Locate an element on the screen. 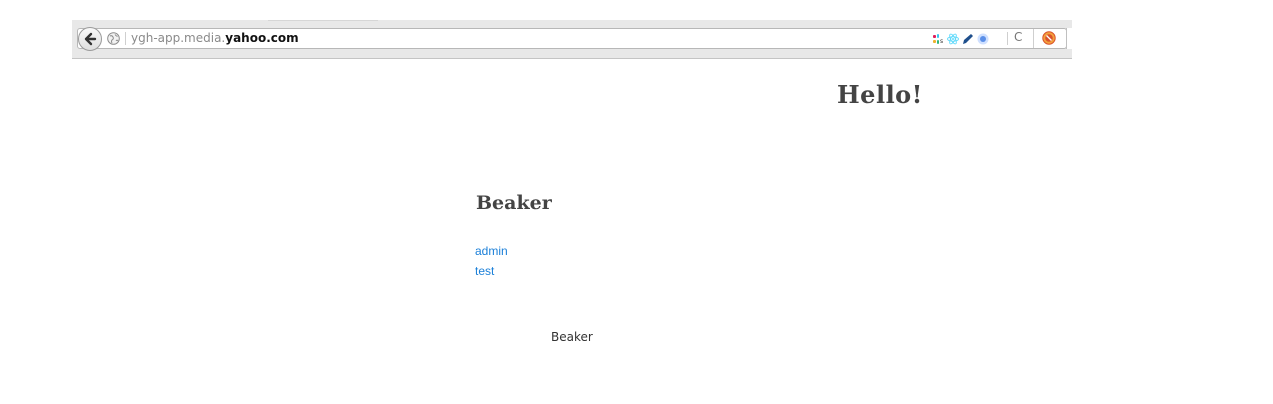 This screenshot has width=1273, height=404. globe-icon is located at coordinates (113, 38).